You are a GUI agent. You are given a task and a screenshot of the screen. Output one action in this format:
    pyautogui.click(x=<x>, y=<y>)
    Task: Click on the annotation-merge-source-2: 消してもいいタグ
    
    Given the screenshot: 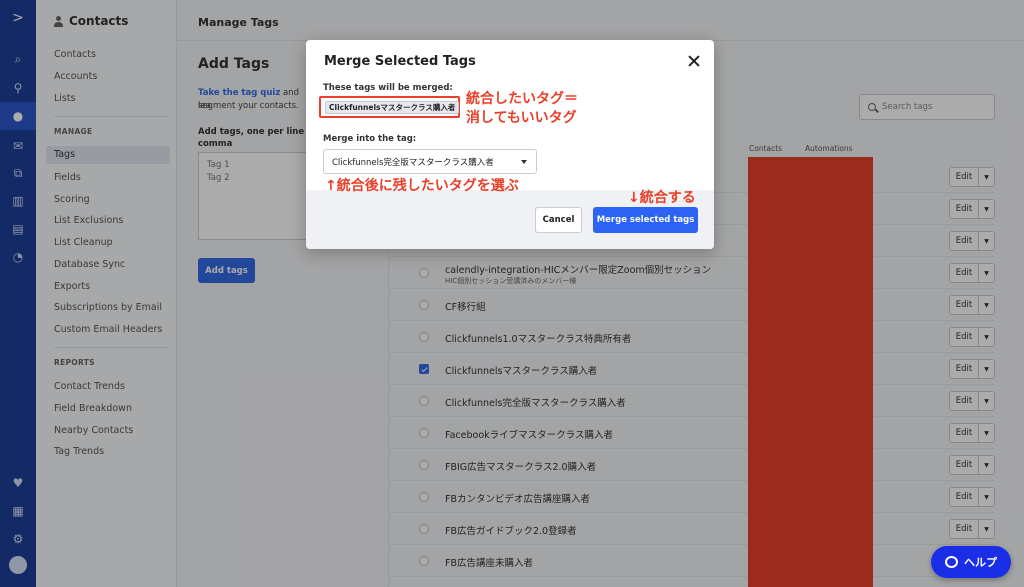 What is the action you would take?
    pyautogui.click(x=521, y=118)
    